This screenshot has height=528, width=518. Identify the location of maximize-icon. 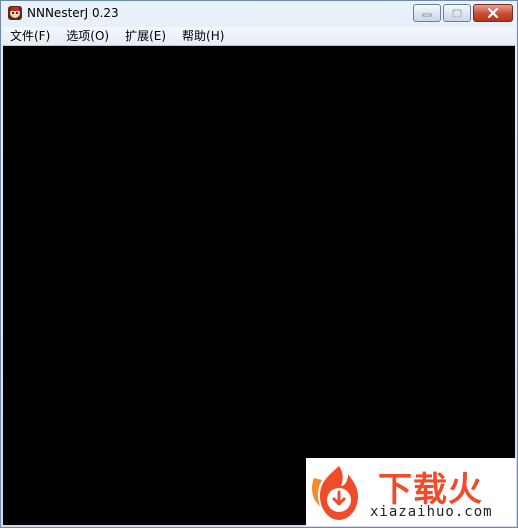
(457, 13).